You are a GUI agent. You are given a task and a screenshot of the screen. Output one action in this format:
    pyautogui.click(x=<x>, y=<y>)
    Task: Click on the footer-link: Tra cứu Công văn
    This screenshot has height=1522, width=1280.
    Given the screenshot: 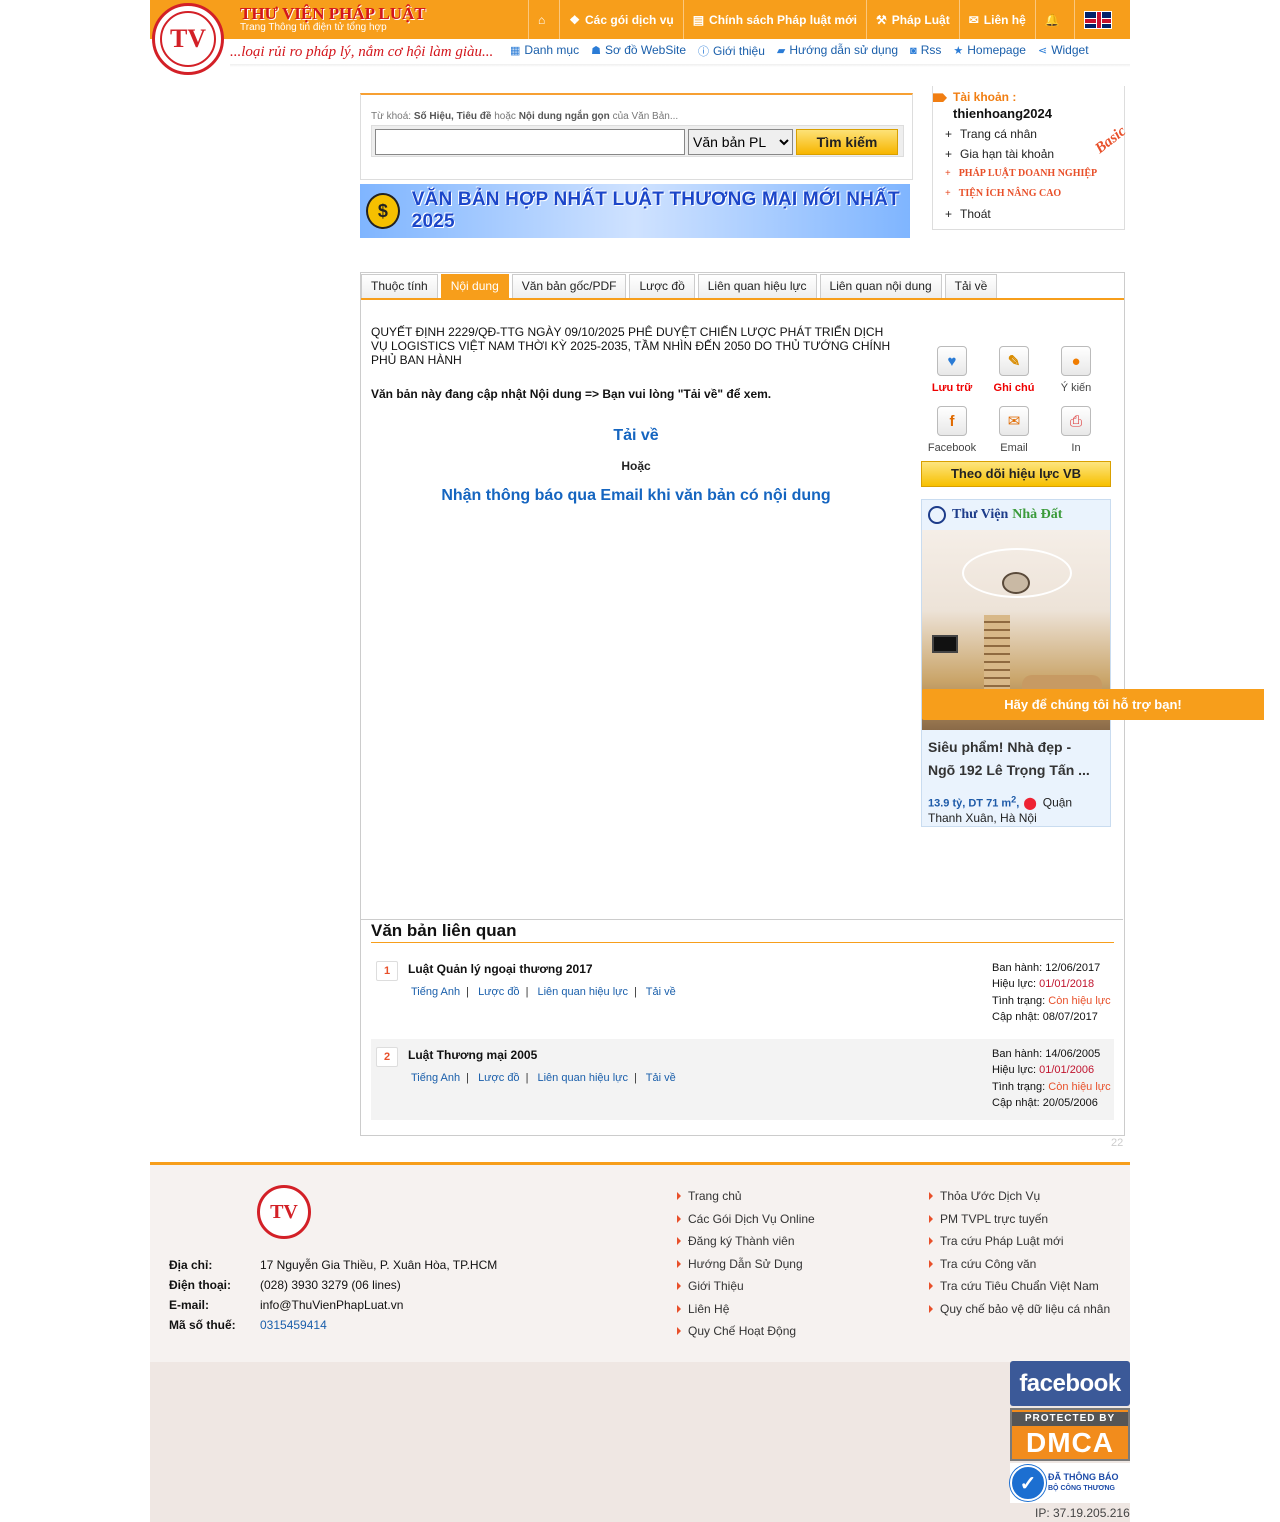 What is the action you would take?
    pyautogui.click(x=1019, y=1264)
    